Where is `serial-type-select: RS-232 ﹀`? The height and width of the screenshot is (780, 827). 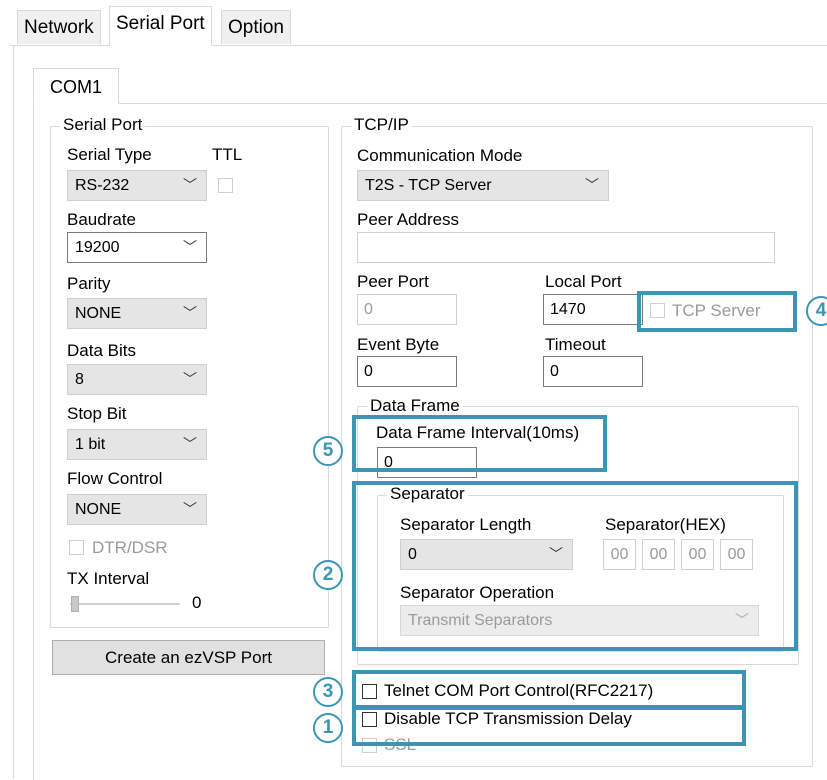 serial-type-select: RS-232 ﹀ is located at coordinates (137, 185).